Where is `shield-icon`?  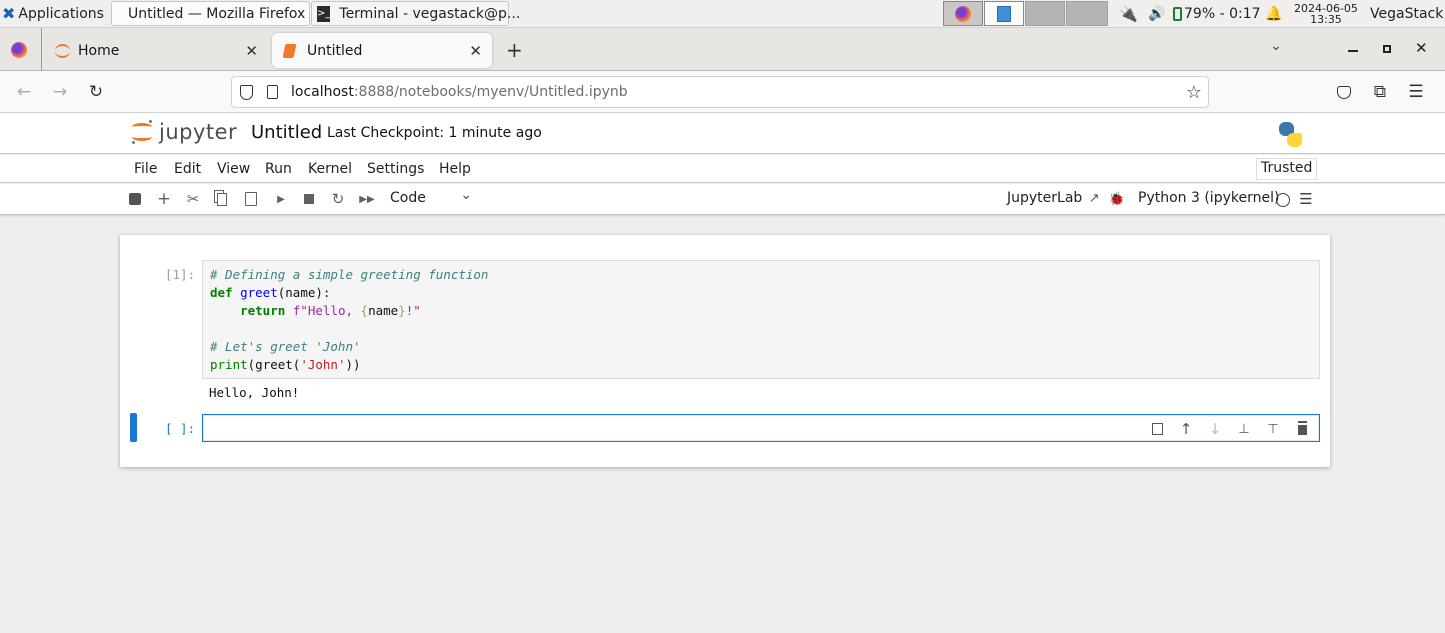
shield-icon is located at coordinates (246, 92).